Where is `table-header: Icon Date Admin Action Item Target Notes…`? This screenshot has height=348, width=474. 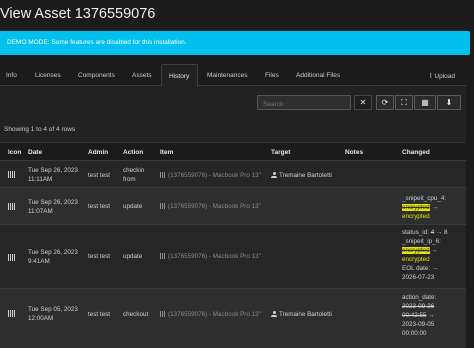
table-header: Icon Date Admin Action Item Target Notes… is located at coordinates (233, 151).